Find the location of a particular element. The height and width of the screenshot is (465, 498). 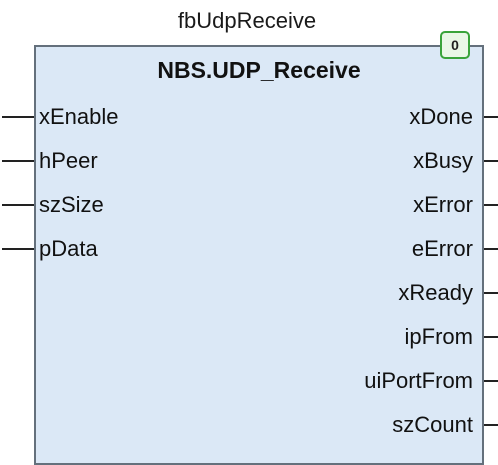

output-pin-xerror: xError is located at coordinates (443, 204).